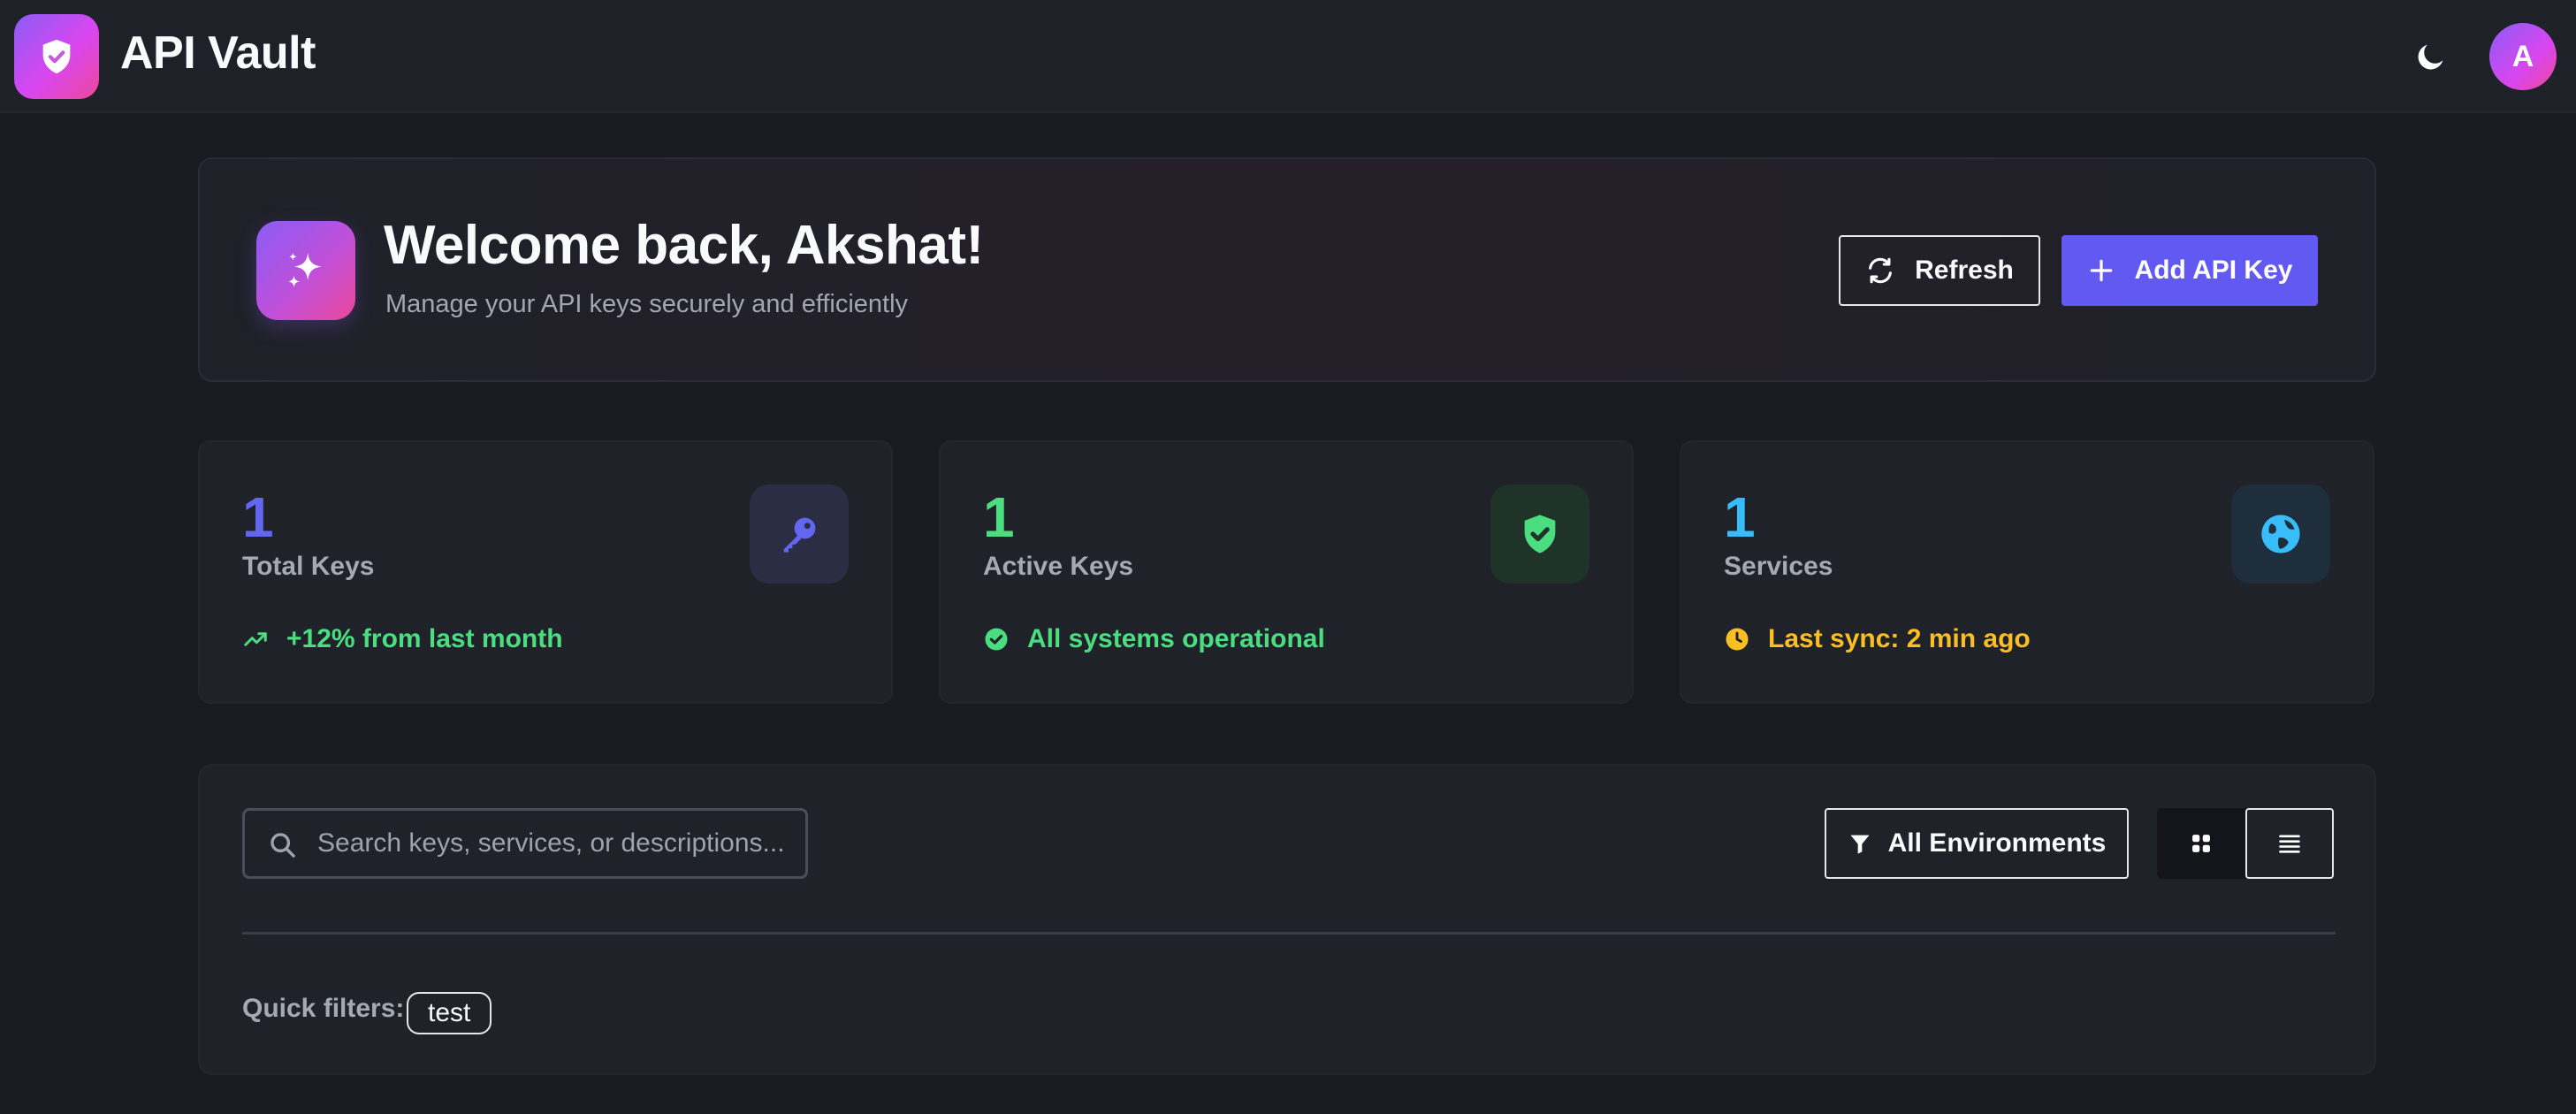  I want to click on top-navigation-bar: API Vault A, so click(1288, 56).